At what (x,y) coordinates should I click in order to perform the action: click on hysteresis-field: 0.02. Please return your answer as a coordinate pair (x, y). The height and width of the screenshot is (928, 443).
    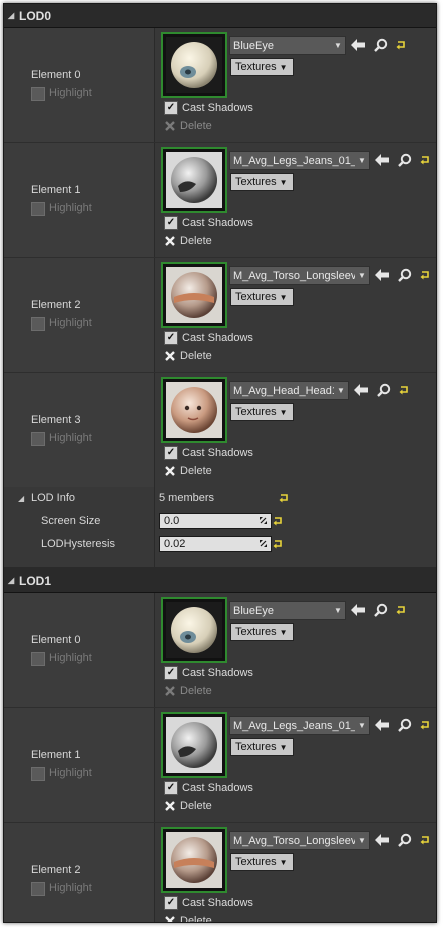
    Looking at the image, I should click on (215, 544).